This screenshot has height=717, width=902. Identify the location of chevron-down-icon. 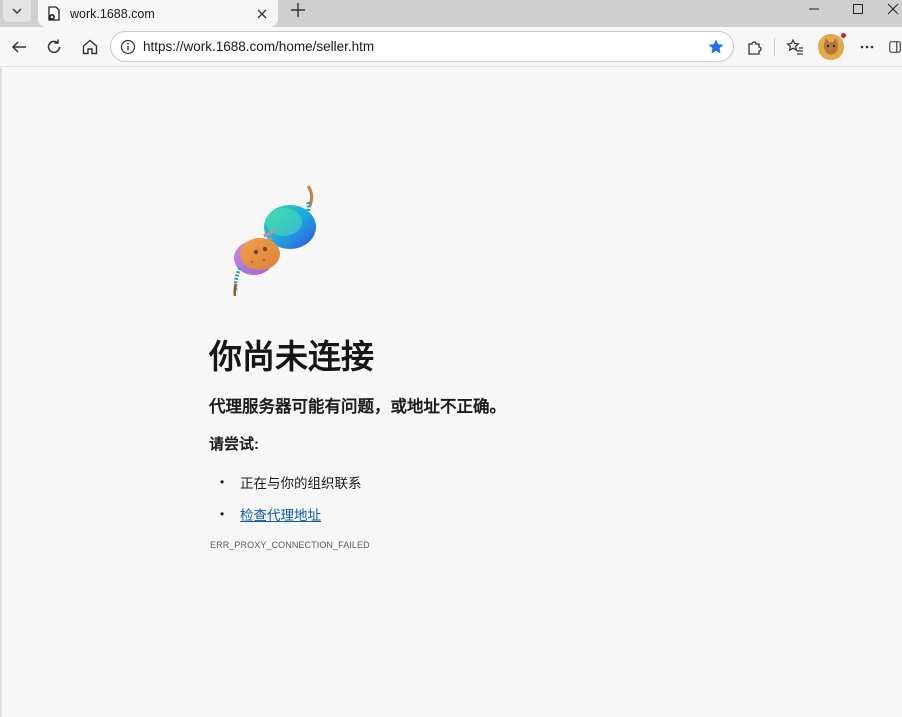
(17, 11).